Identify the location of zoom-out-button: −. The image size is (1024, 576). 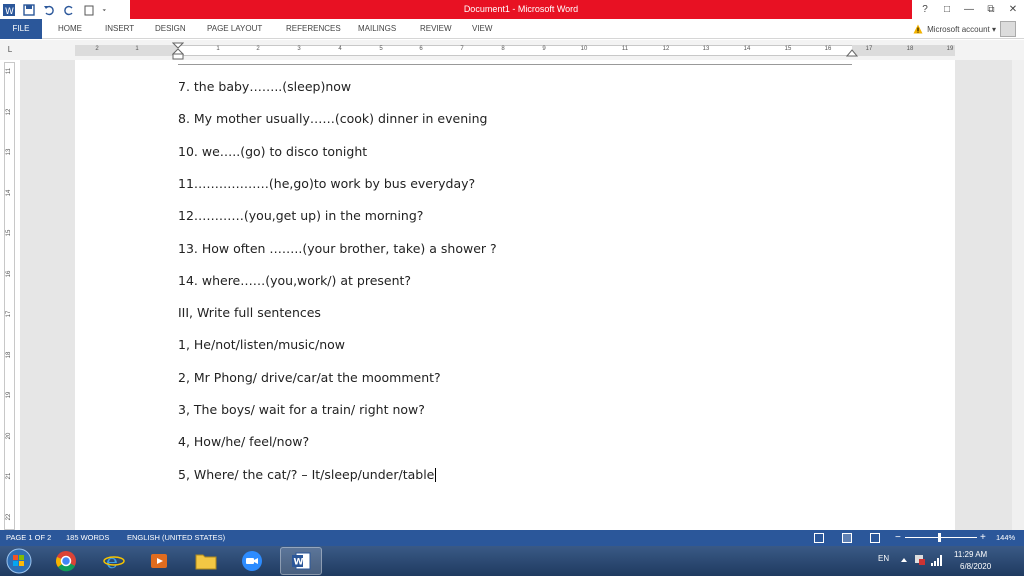
(898, 538).